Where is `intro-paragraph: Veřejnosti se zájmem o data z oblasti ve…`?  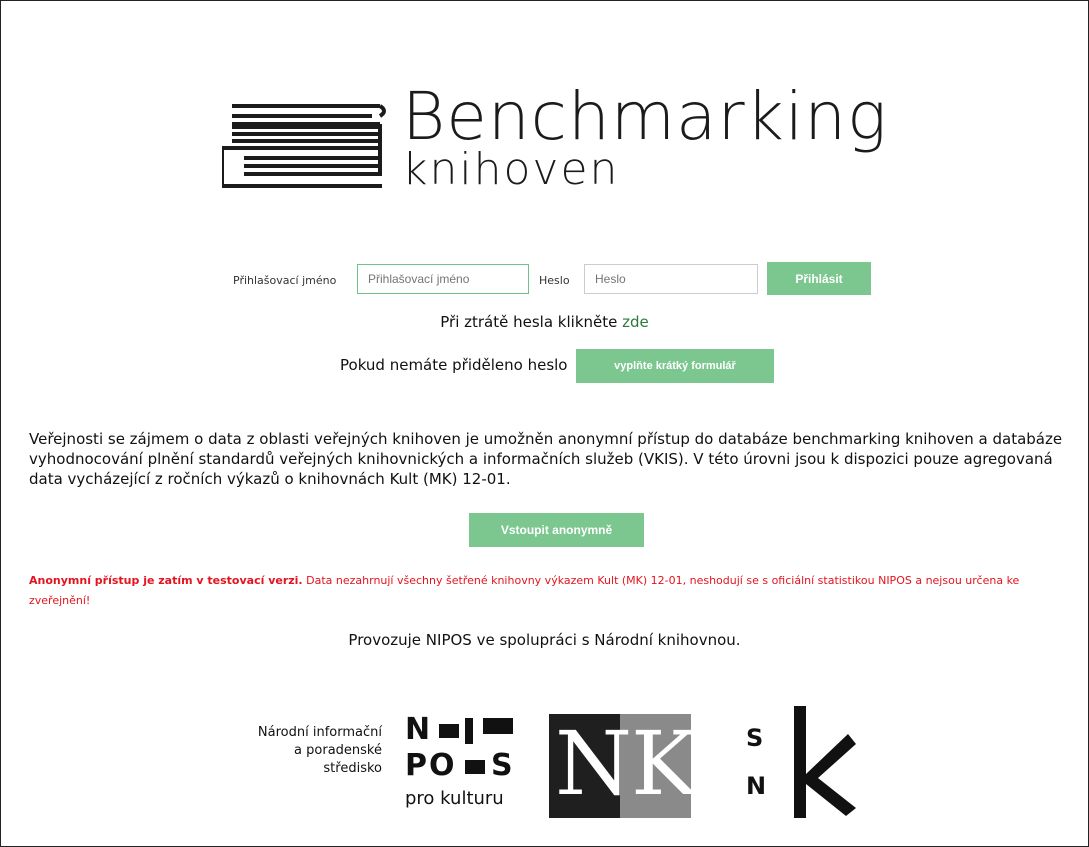
intro-paragraph: Veřejnosti se zájmem o data z oblasti ve… is located at coordinates (546, 459).